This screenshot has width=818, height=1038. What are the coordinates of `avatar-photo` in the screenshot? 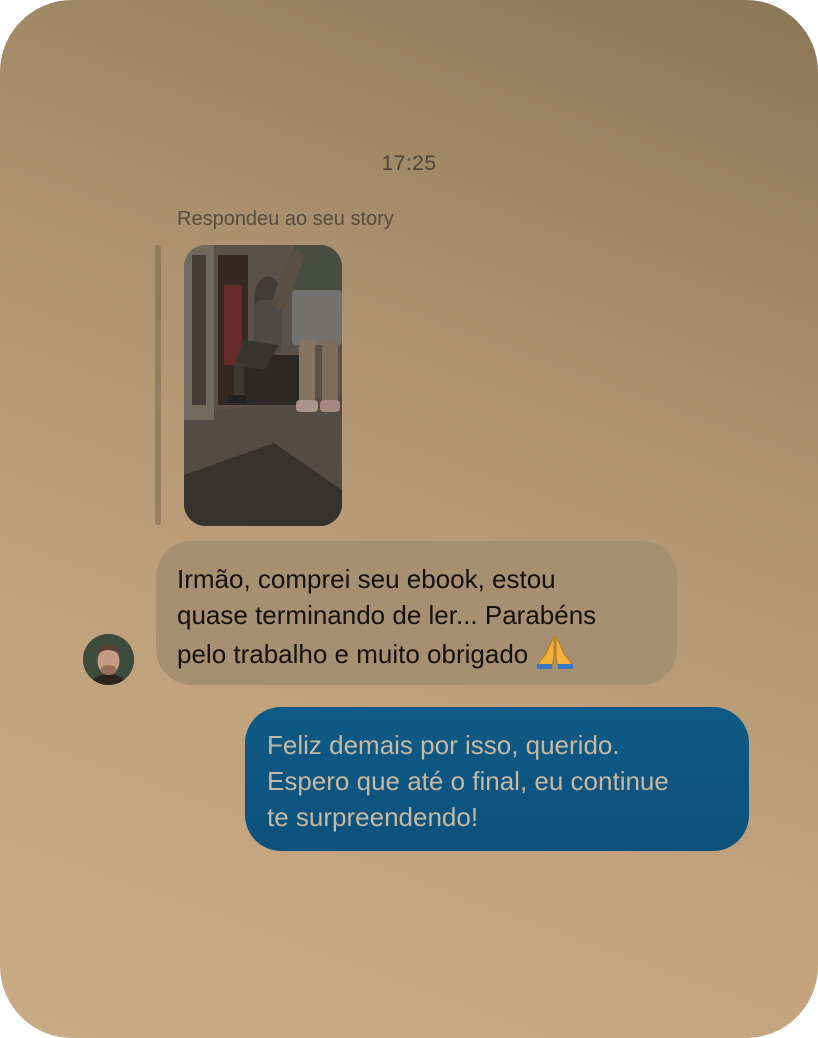 It's located at (108, 659).